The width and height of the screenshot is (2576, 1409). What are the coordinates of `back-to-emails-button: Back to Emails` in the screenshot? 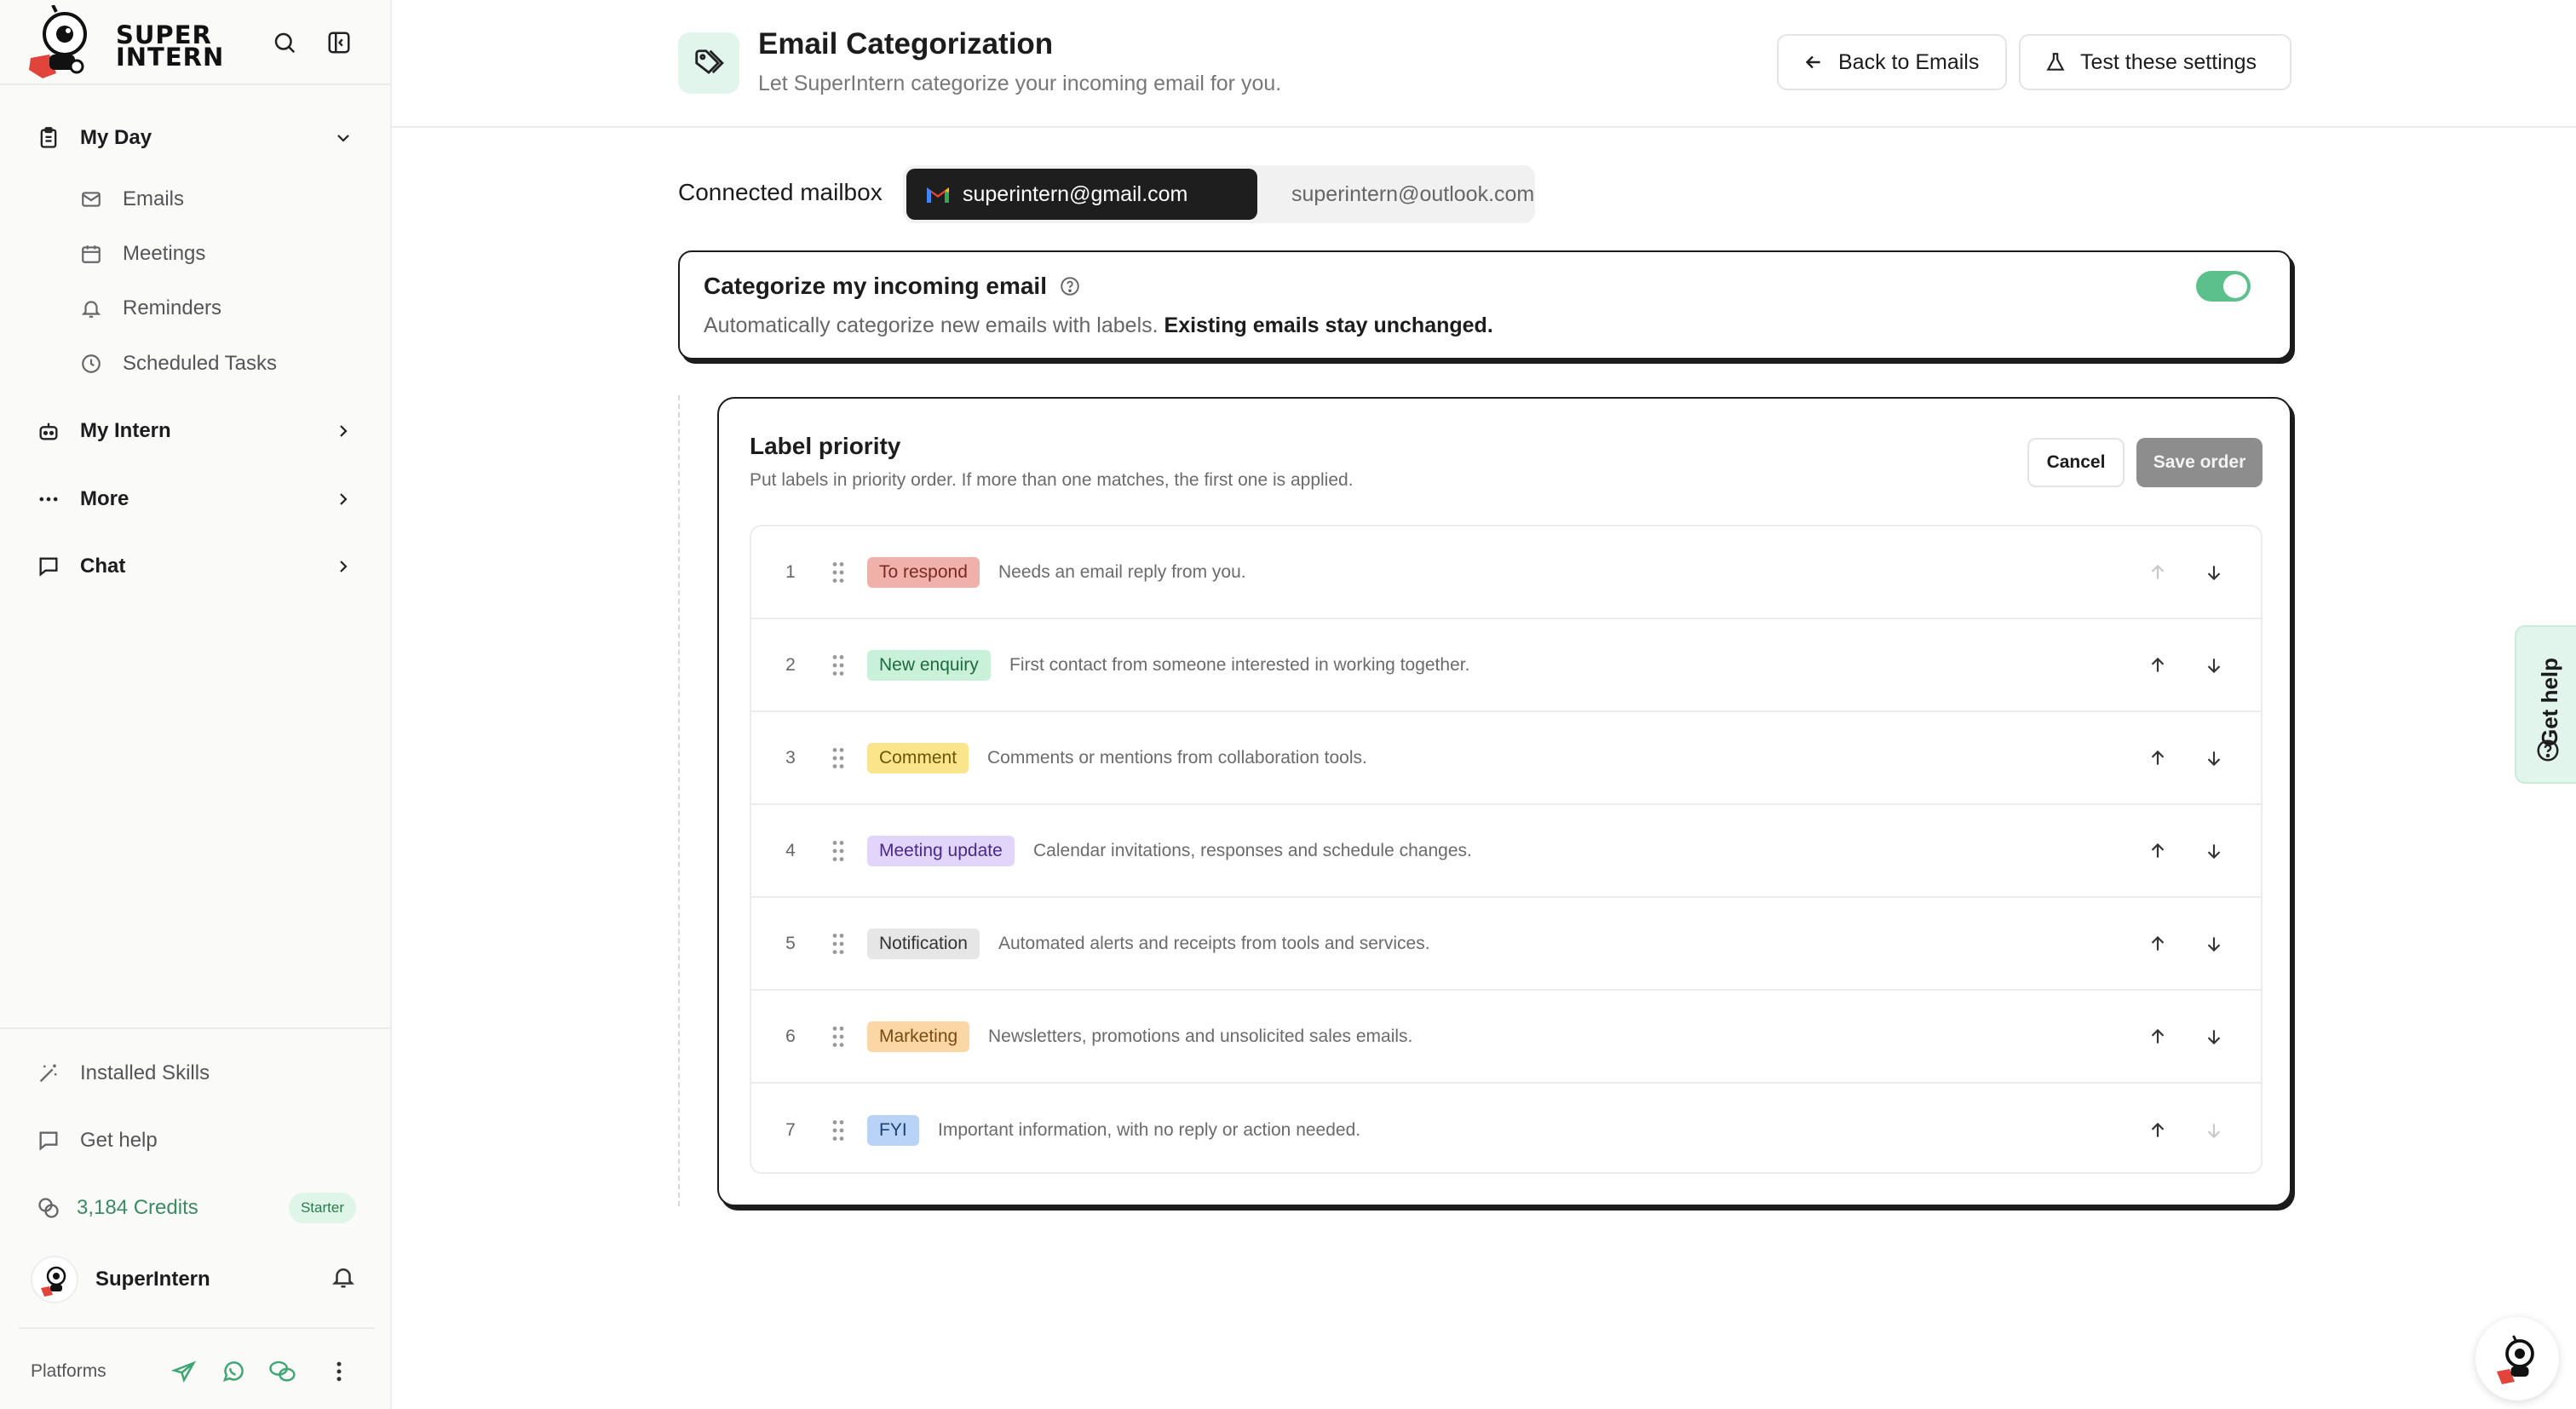 It's located at (1892, 62).